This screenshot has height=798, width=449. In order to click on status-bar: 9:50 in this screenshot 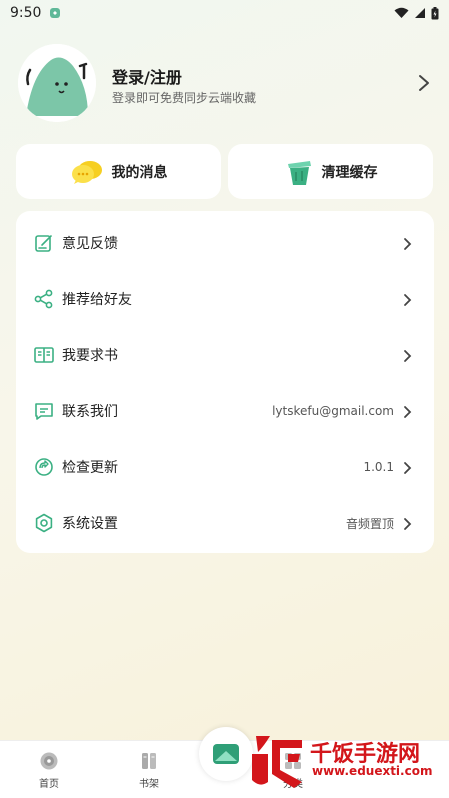, I will do `click(224, 13)`.